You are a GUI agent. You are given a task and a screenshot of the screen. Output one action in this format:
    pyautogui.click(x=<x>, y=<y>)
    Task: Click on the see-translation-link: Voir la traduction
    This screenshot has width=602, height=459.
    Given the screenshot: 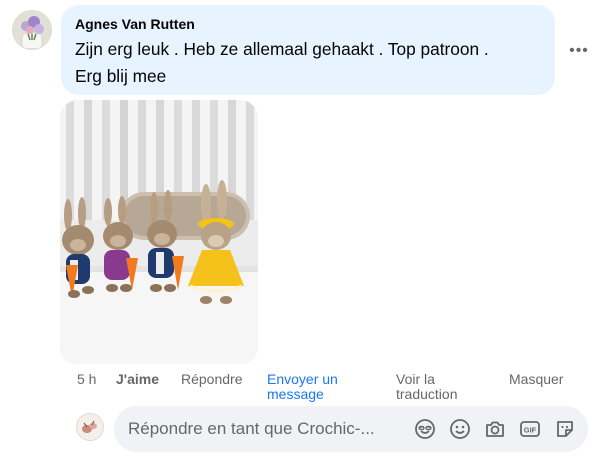 What is the action you would take?
    pyautogui.click(x=426, y=387)
    